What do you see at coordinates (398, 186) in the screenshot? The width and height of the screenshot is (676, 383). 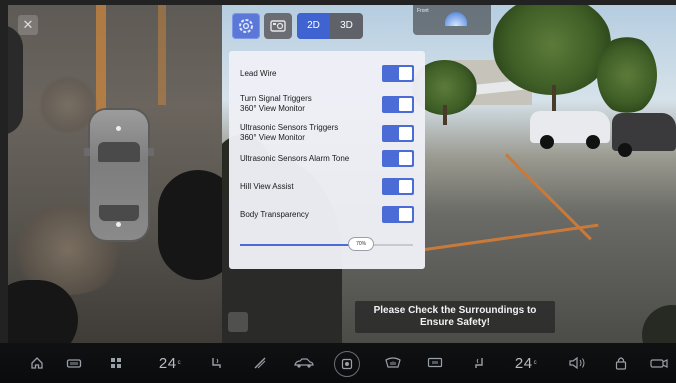 I see `hill-view-assist-toggle` at bounding box center [398, 186].